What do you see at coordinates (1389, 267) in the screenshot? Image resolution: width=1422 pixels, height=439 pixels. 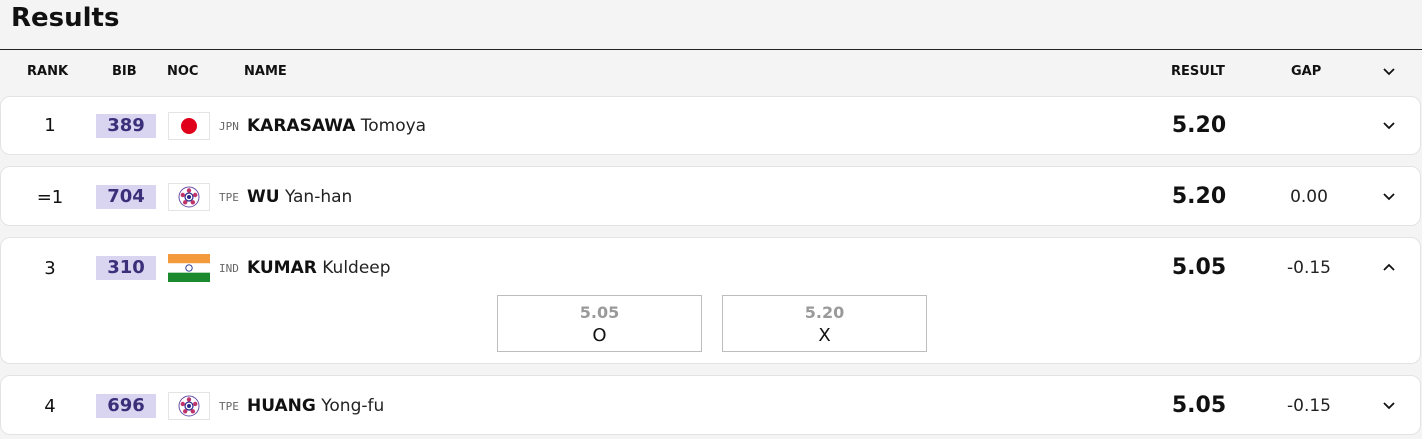 I see `chevron-up-icon` at bounding box center [1389, 267].